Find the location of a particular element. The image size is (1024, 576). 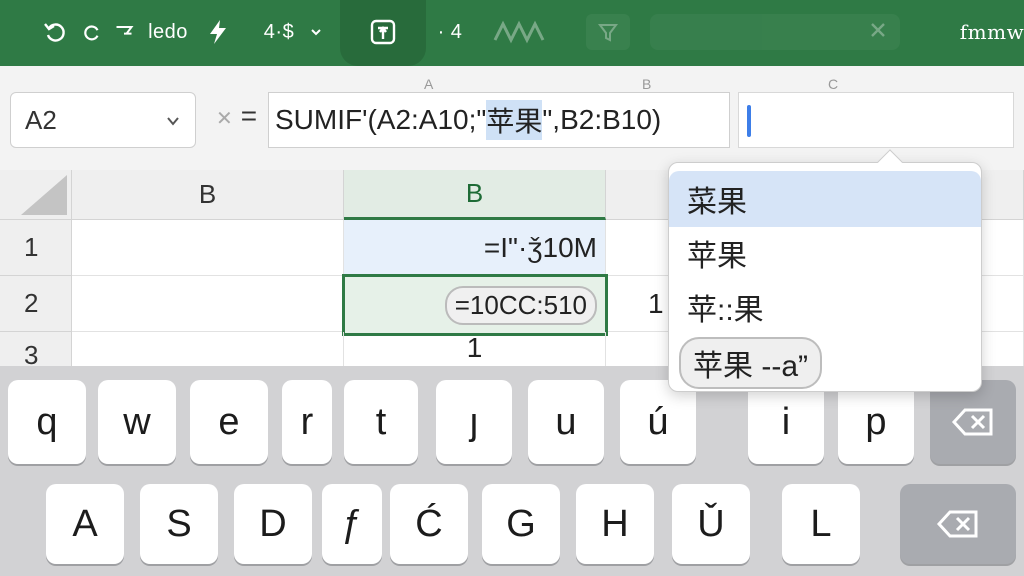

key-y: ȷ is located at coordinates (474, 422).